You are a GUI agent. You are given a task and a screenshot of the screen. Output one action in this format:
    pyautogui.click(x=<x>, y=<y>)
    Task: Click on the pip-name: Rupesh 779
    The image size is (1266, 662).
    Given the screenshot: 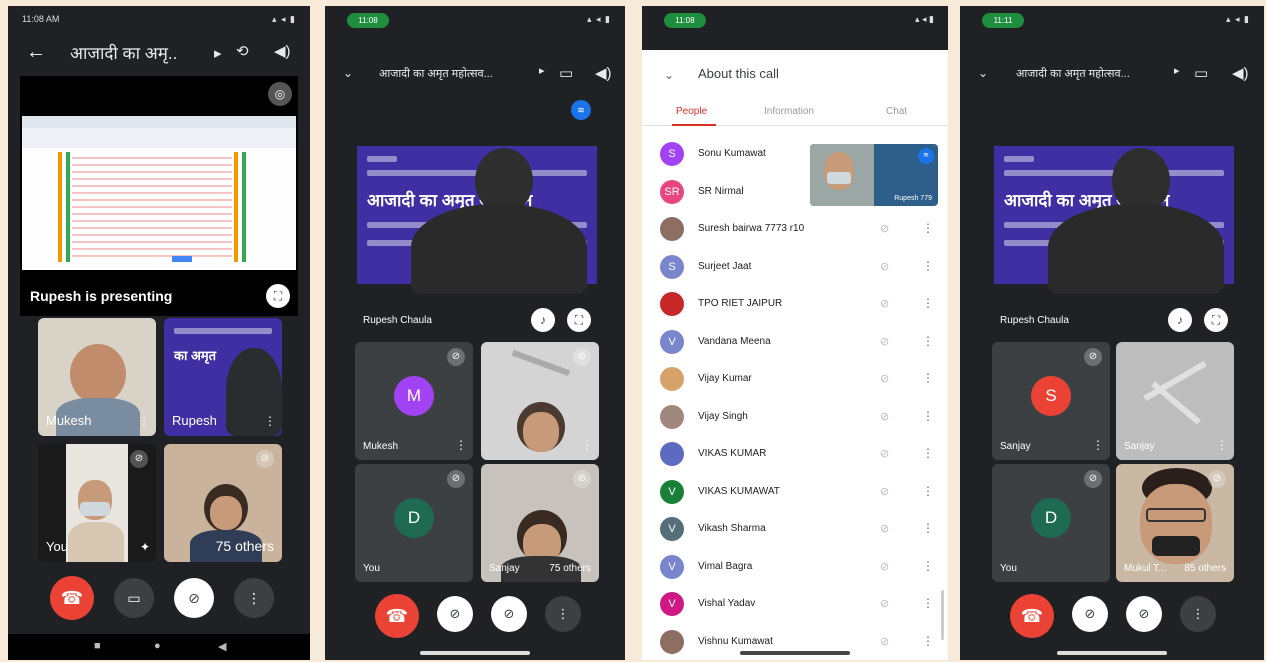 What is the action you would take?
    pyautogui.click(x=913, y=198)
    